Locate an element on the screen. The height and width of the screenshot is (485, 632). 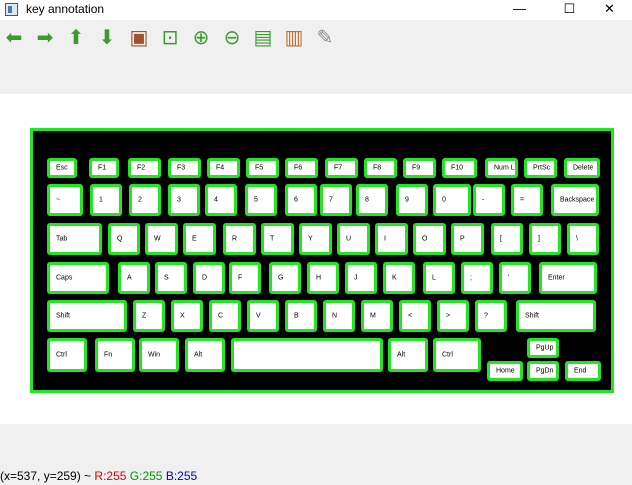
zoom-in-button: ⊕ is located at coordinates (201, 37).